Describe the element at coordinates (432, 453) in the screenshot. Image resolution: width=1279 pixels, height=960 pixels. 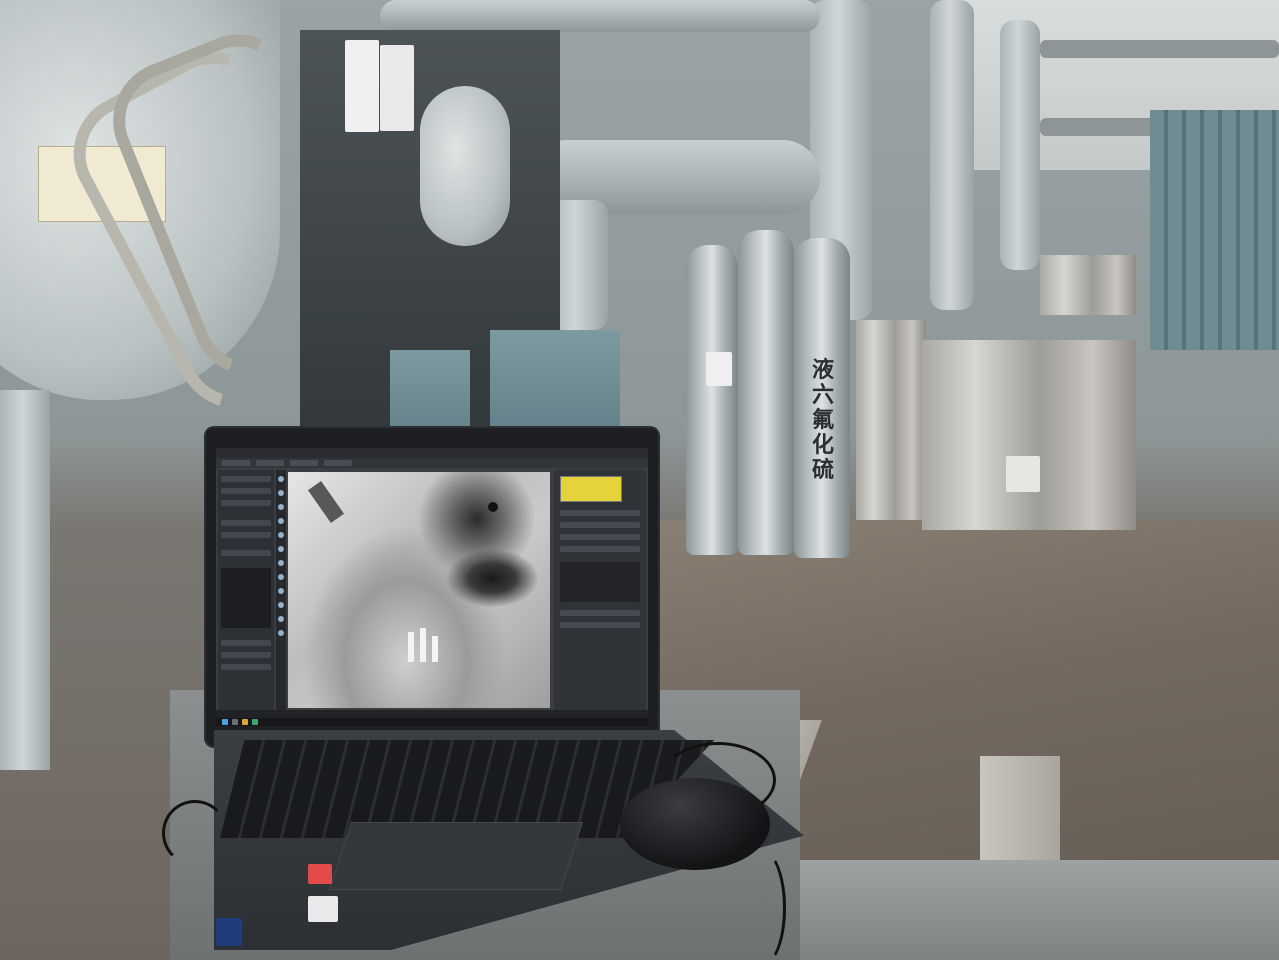
I see `app-title-bar` at that location.